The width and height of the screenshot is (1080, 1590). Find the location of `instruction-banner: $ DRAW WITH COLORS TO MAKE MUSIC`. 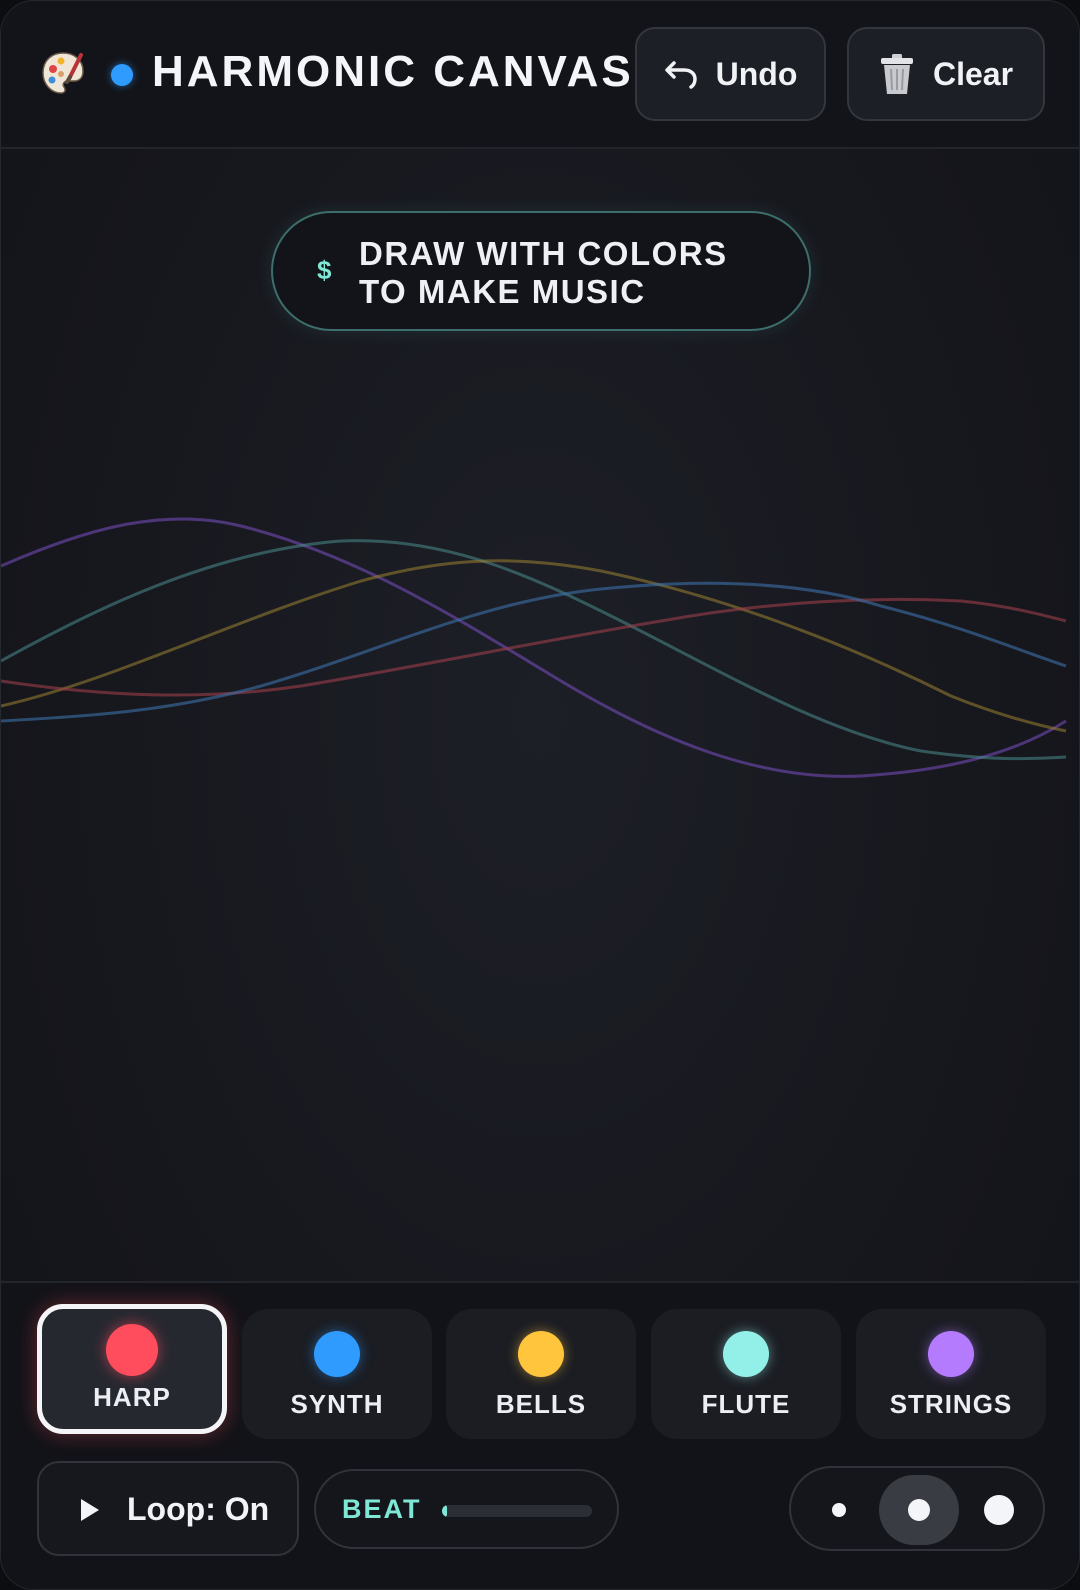

instruction-banner: $ DRAW WITH COLORS TO MAKE MUSIC is located at coordinates (541, 271).